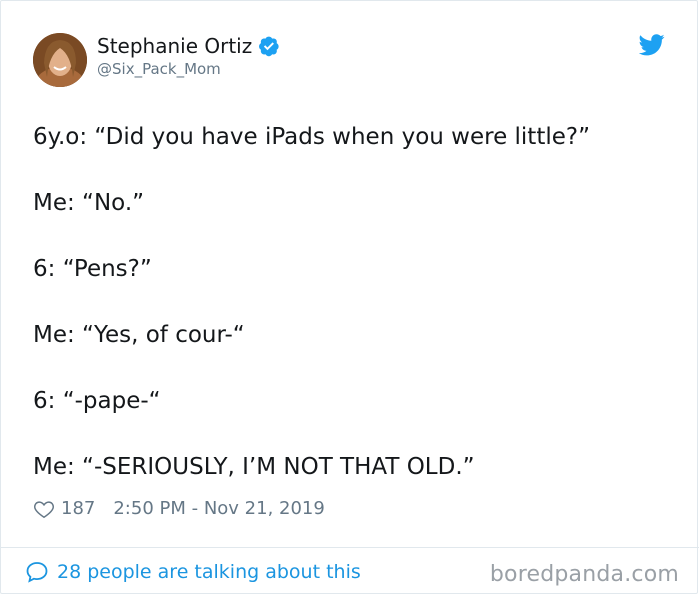 This screenshot has height=596, width=700. I want to click on speech-bubble-icon, so click(37, 572).